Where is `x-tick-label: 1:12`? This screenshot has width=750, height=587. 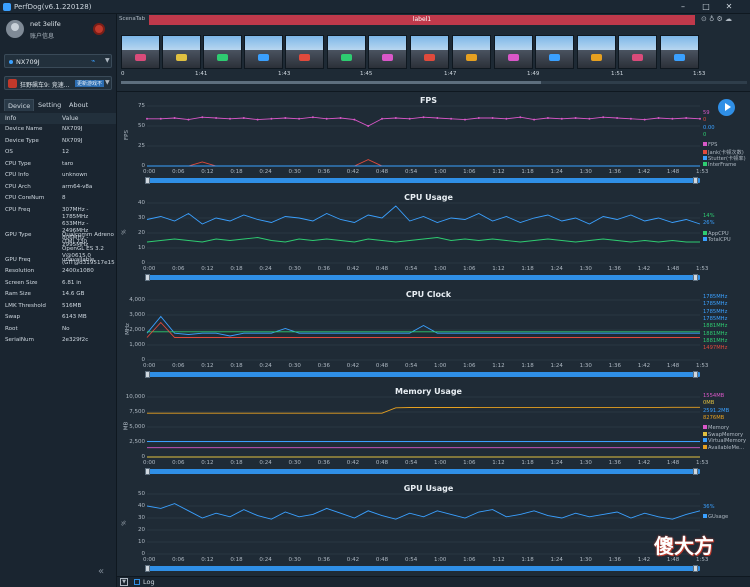 x-tick-label: 1:12 is located at coordinates (498, 463).